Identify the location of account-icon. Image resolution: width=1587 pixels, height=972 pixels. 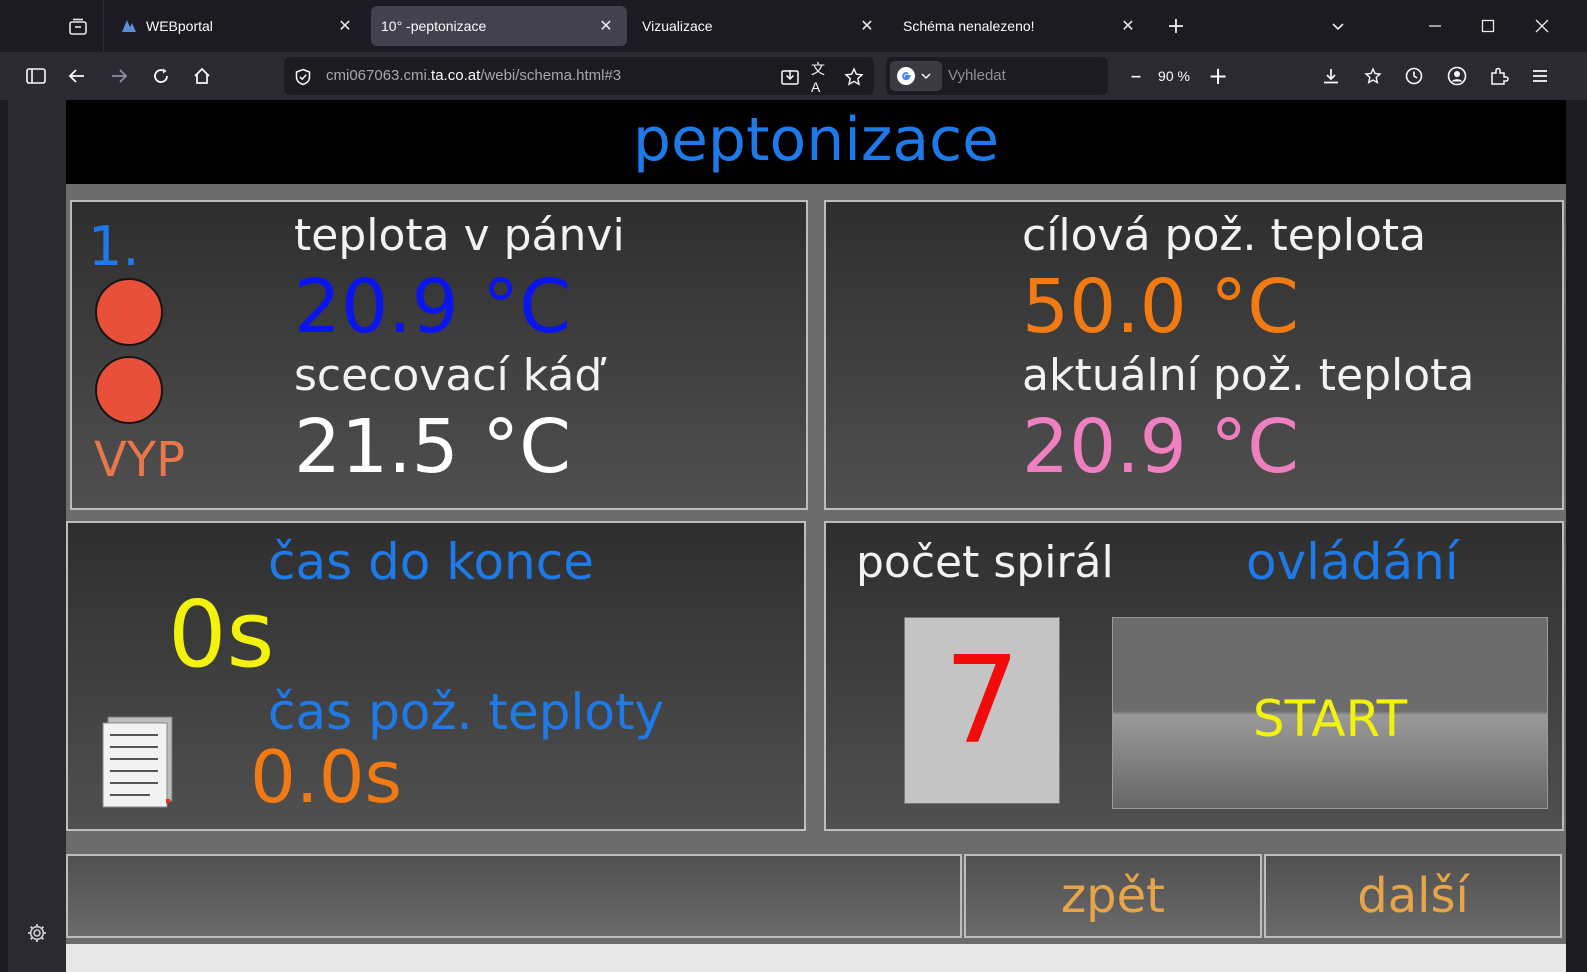
(1457, 76).